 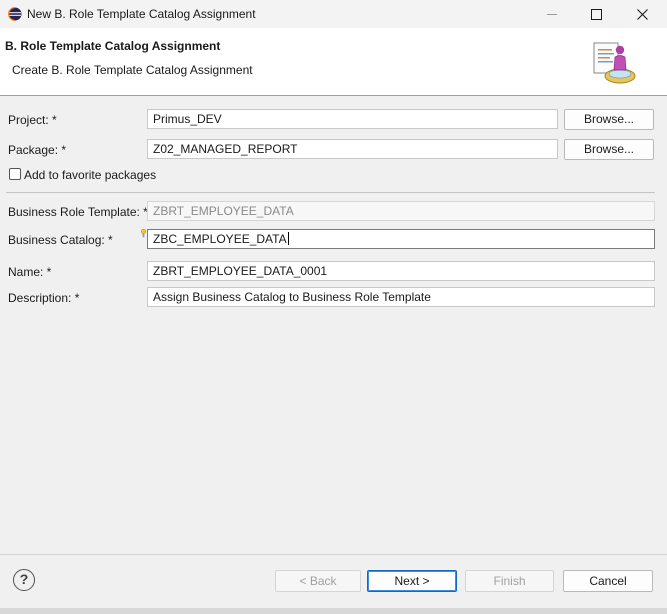 What do you see at coordinates (44, 298) in the screenshot?
I see `description-label: Description: *` at bounding box center [44, 298].